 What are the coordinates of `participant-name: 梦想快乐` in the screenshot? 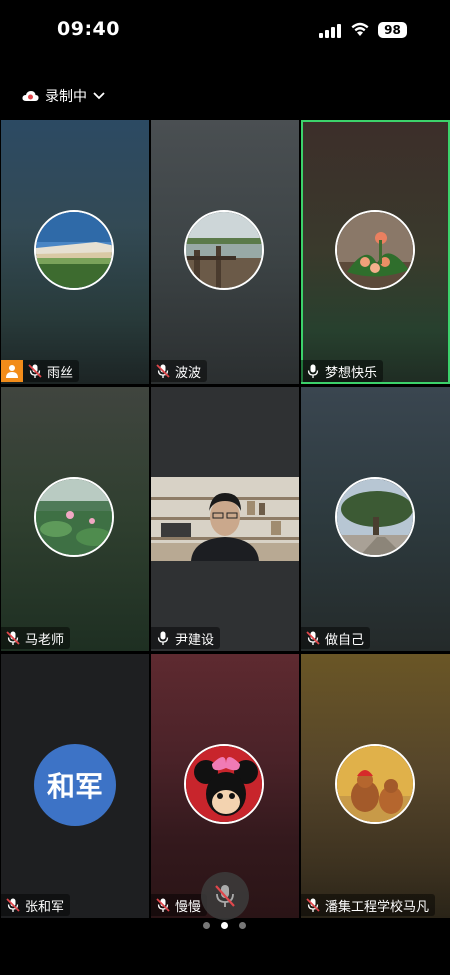 It's located at (351, 373).